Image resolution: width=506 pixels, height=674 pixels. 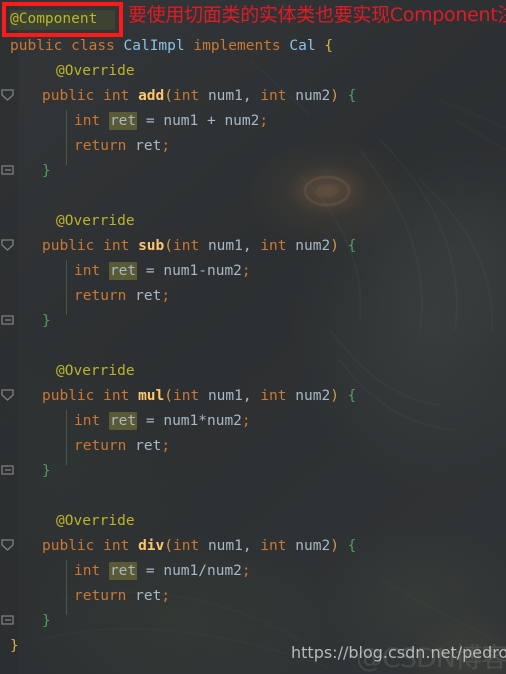 What do you see at coordinates (151, 96) in the screenshot?
I see `method-name-add: add` at bounding box center [151, 96].